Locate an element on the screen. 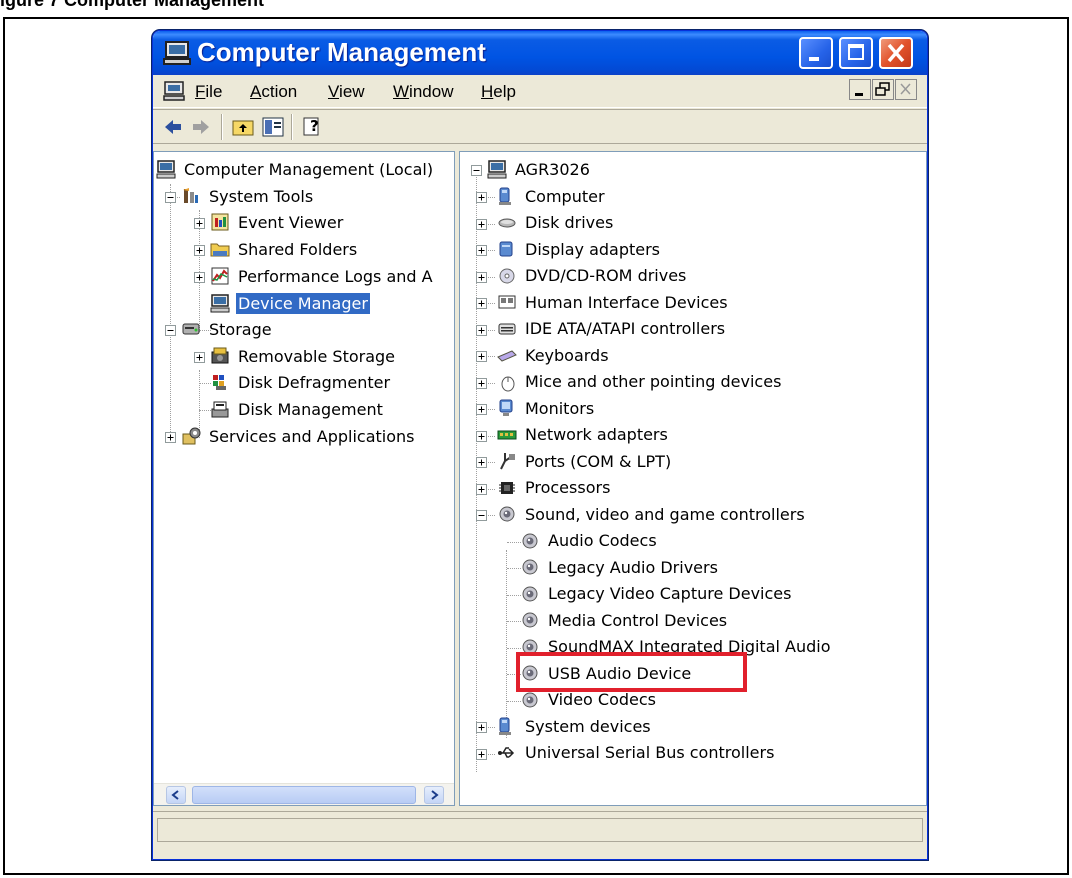  minus-icon is located at coordinates (170, 330).